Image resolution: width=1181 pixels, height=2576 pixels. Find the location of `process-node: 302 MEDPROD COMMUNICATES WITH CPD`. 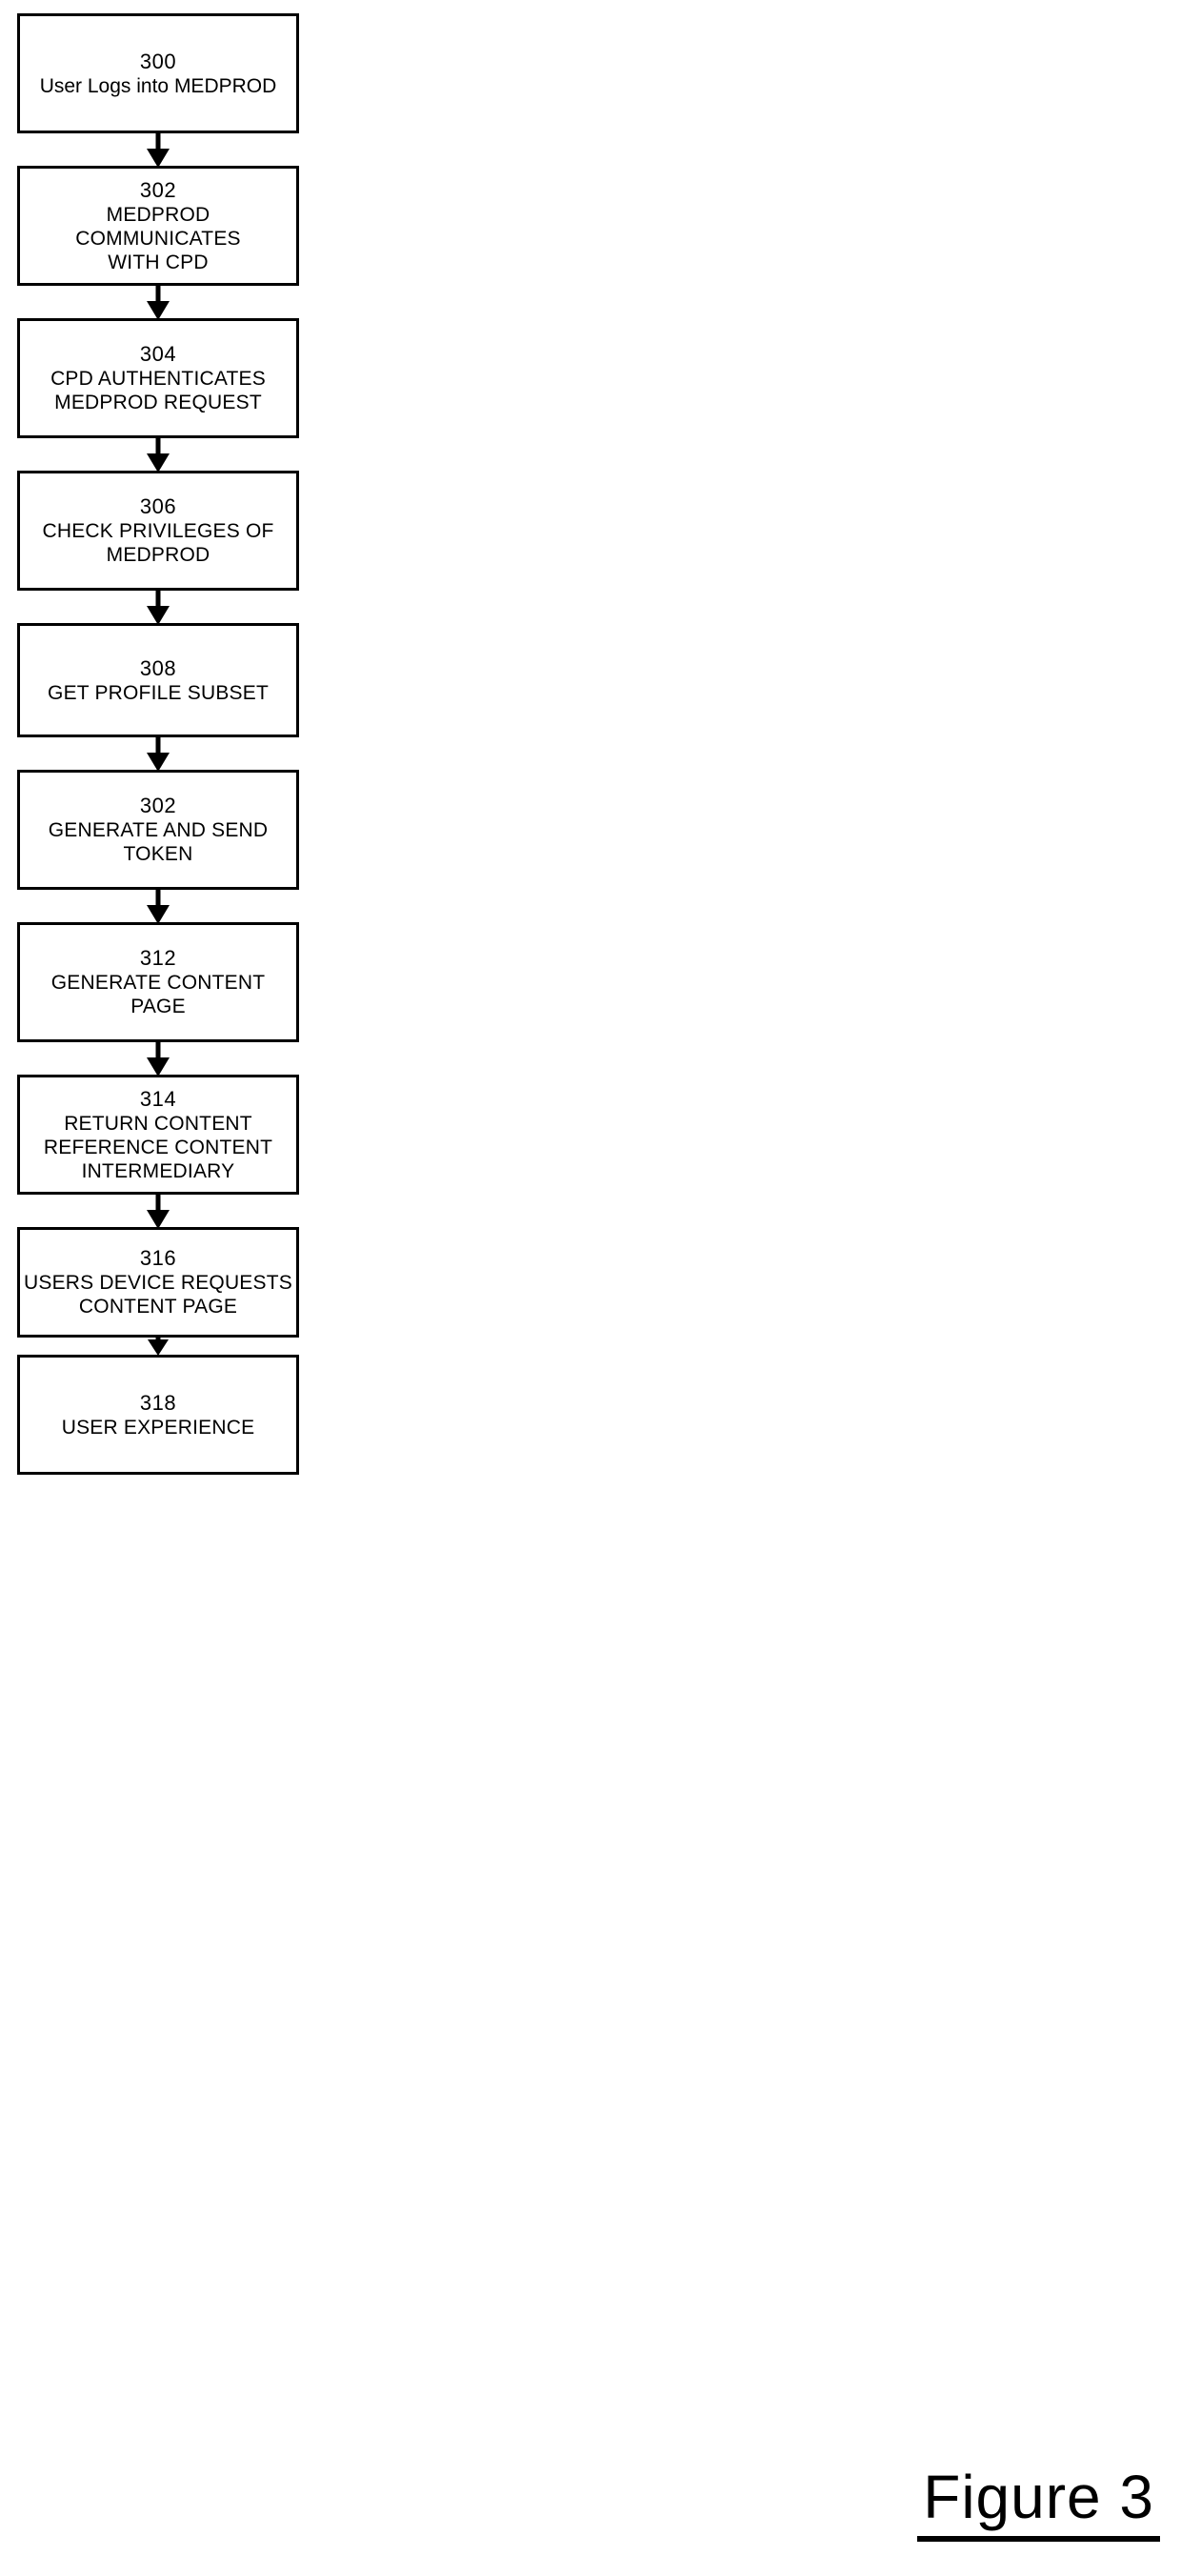

process-node: 302 MEDPROD COMMUNICATES WITH CPD is located at coordinates (158, 226).